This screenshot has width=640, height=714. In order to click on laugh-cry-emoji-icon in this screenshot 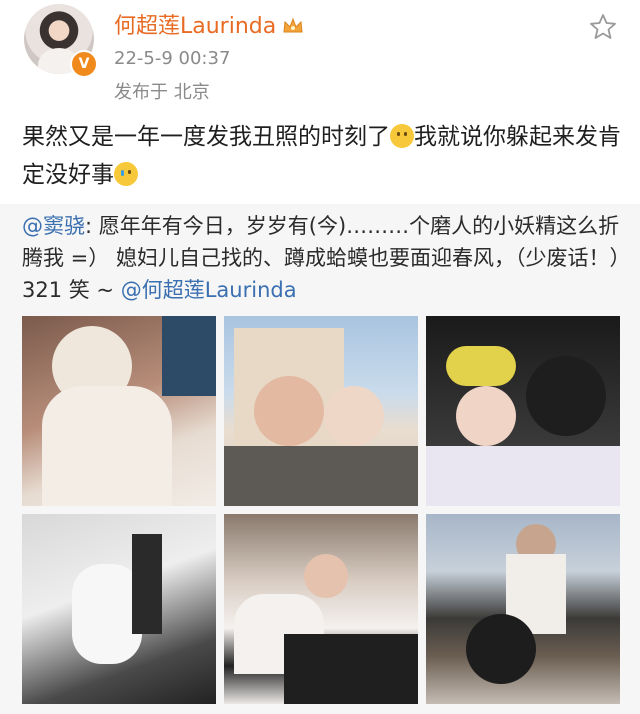, I will do `click(126, 174)`.